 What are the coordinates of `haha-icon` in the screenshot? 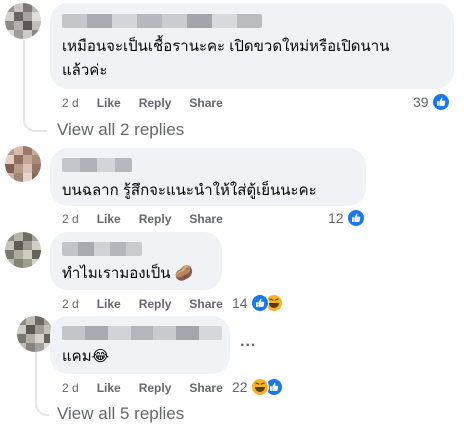 It's located at (259, 387).